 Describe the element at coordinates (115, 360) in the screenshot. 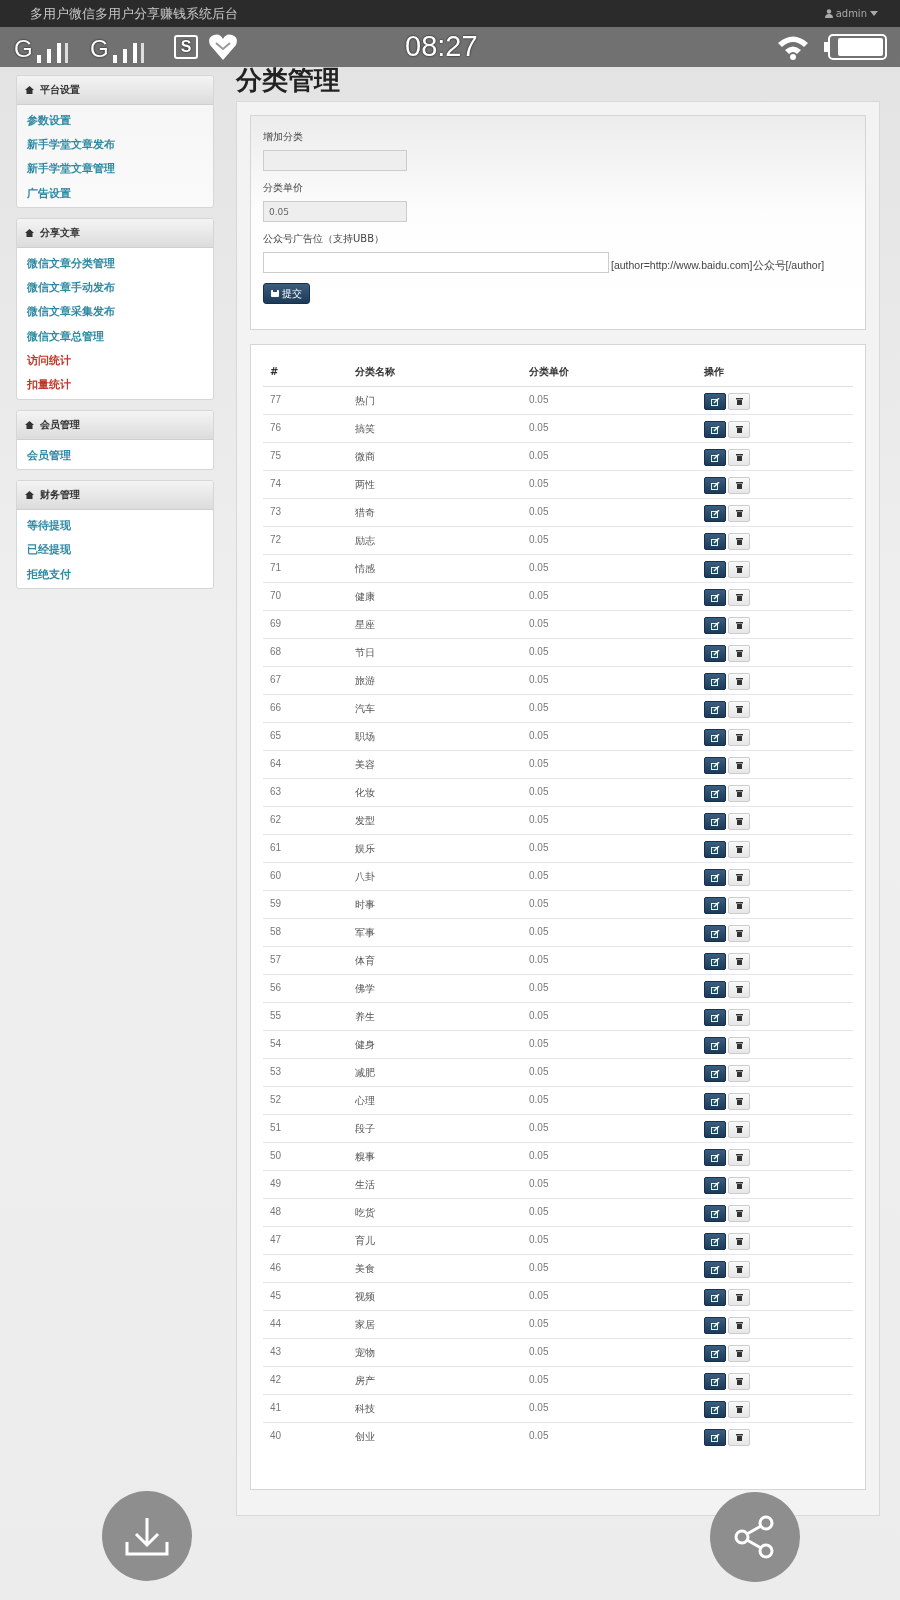

I see `sidebar-link: 访问统计` at that location.